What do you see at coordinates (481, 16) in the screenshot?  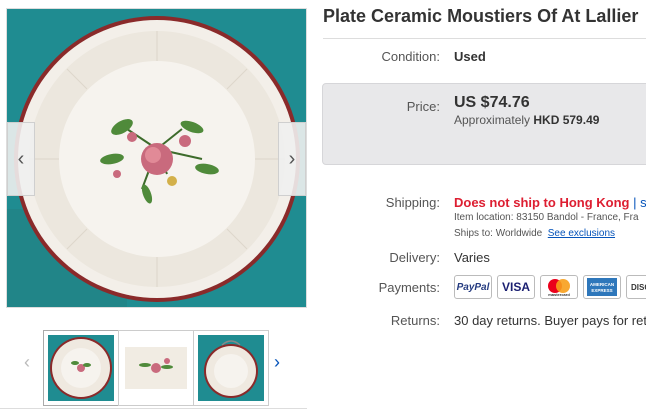 I see `listing-title: Plate Ceramic Moustiers Of At Lallier` at bounding box center [481, 16].